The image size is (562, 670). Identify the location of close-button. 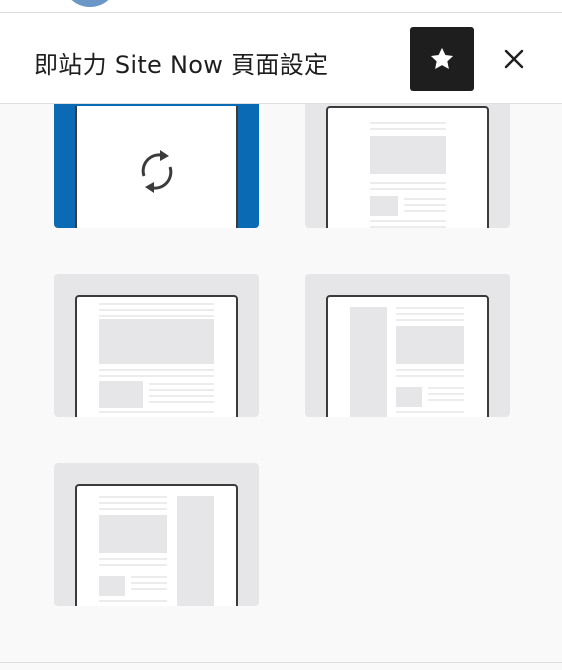
(514, 59).